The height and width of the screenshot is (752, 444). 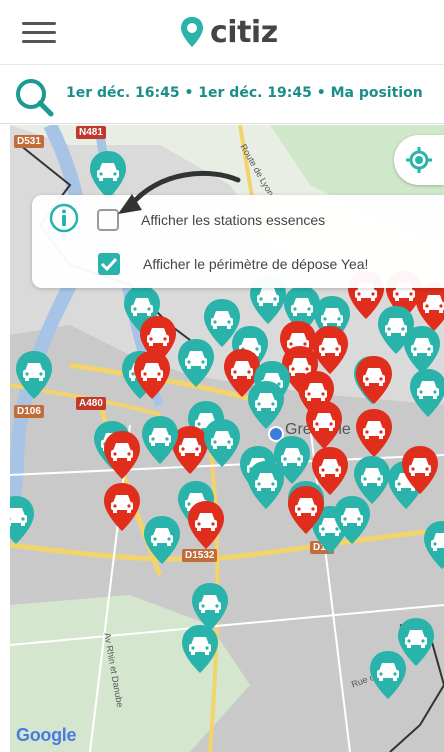 I want to click on app-logo: citiz, so click(x=229, y=32).